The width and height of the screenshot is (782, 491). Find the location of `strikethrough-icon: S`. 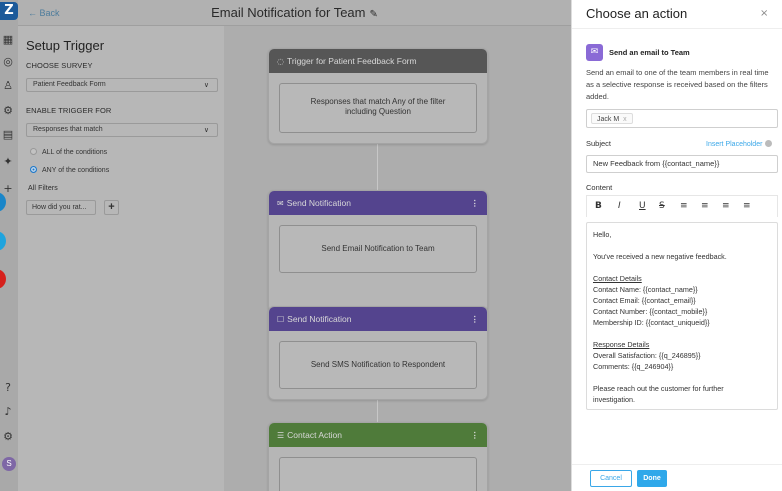

strikethrough-icon: S is located at coordinates (662, 206).